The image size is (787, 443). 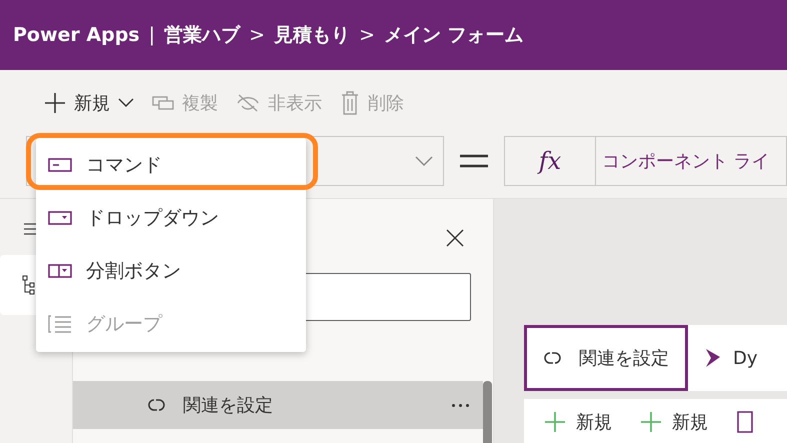 I want to click on formula-field: コンポーネント ライ, so click(x=691, y=161).